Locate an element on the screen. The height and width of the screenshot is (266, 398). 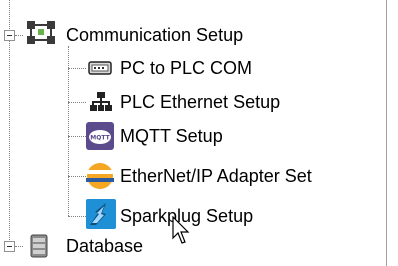
tree-item-database: Database is located at coordinates (104, 246).